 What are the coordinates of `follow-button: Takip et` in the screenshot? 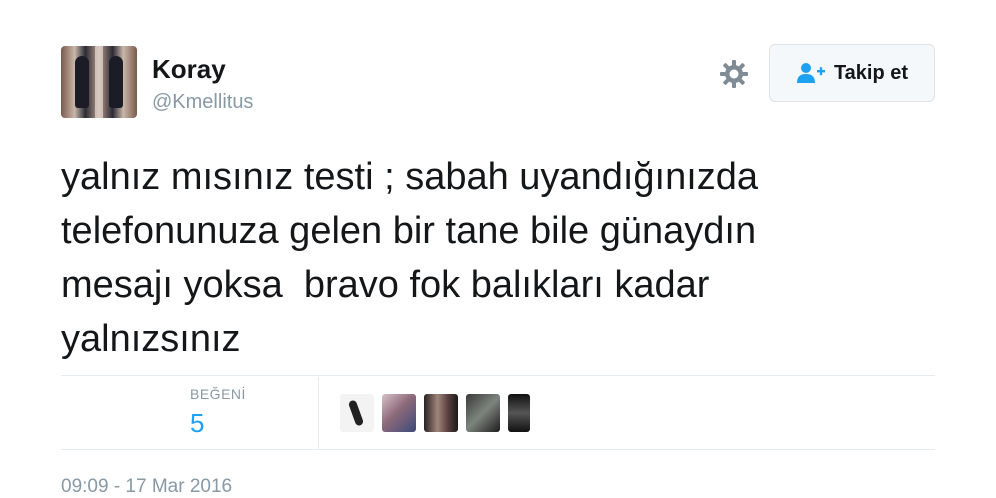 It's located at (852, 73).